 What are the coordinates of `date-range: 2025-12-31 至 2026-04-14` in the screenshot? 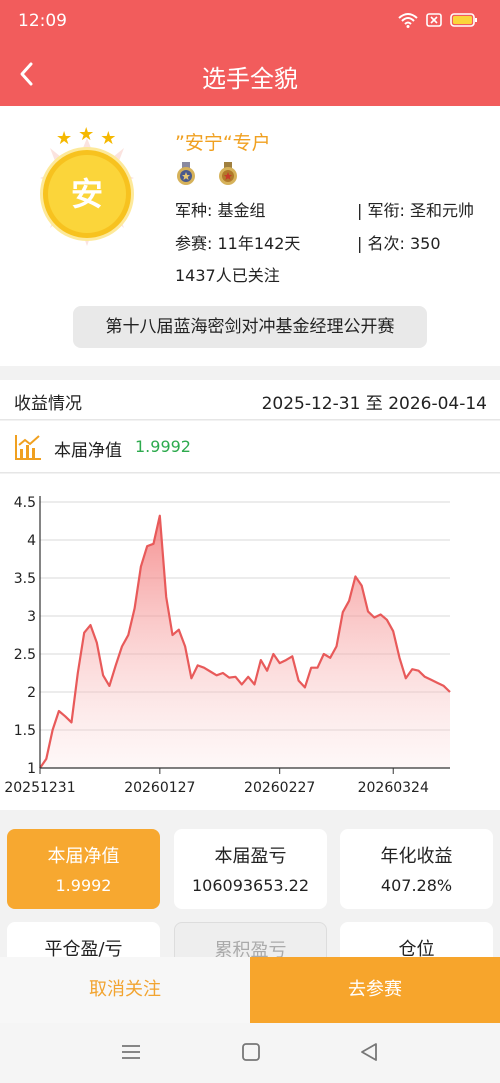 It's located at (374, 401).